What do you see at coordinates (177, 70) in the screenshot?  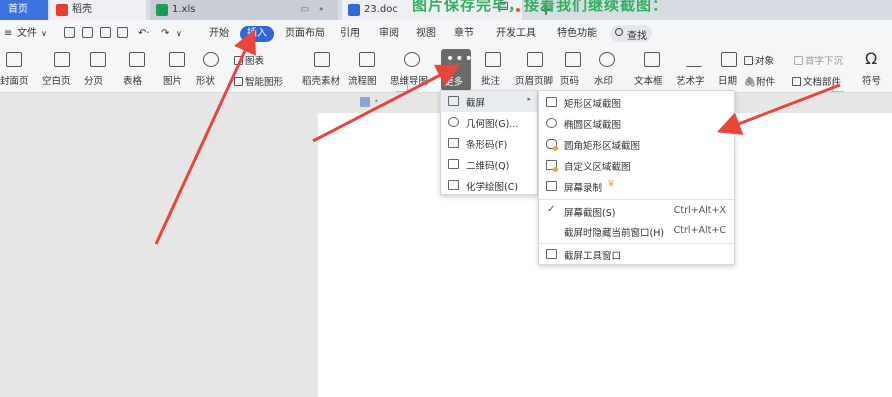 I see `picture-button: 图片` at bounding box center [177, 70].